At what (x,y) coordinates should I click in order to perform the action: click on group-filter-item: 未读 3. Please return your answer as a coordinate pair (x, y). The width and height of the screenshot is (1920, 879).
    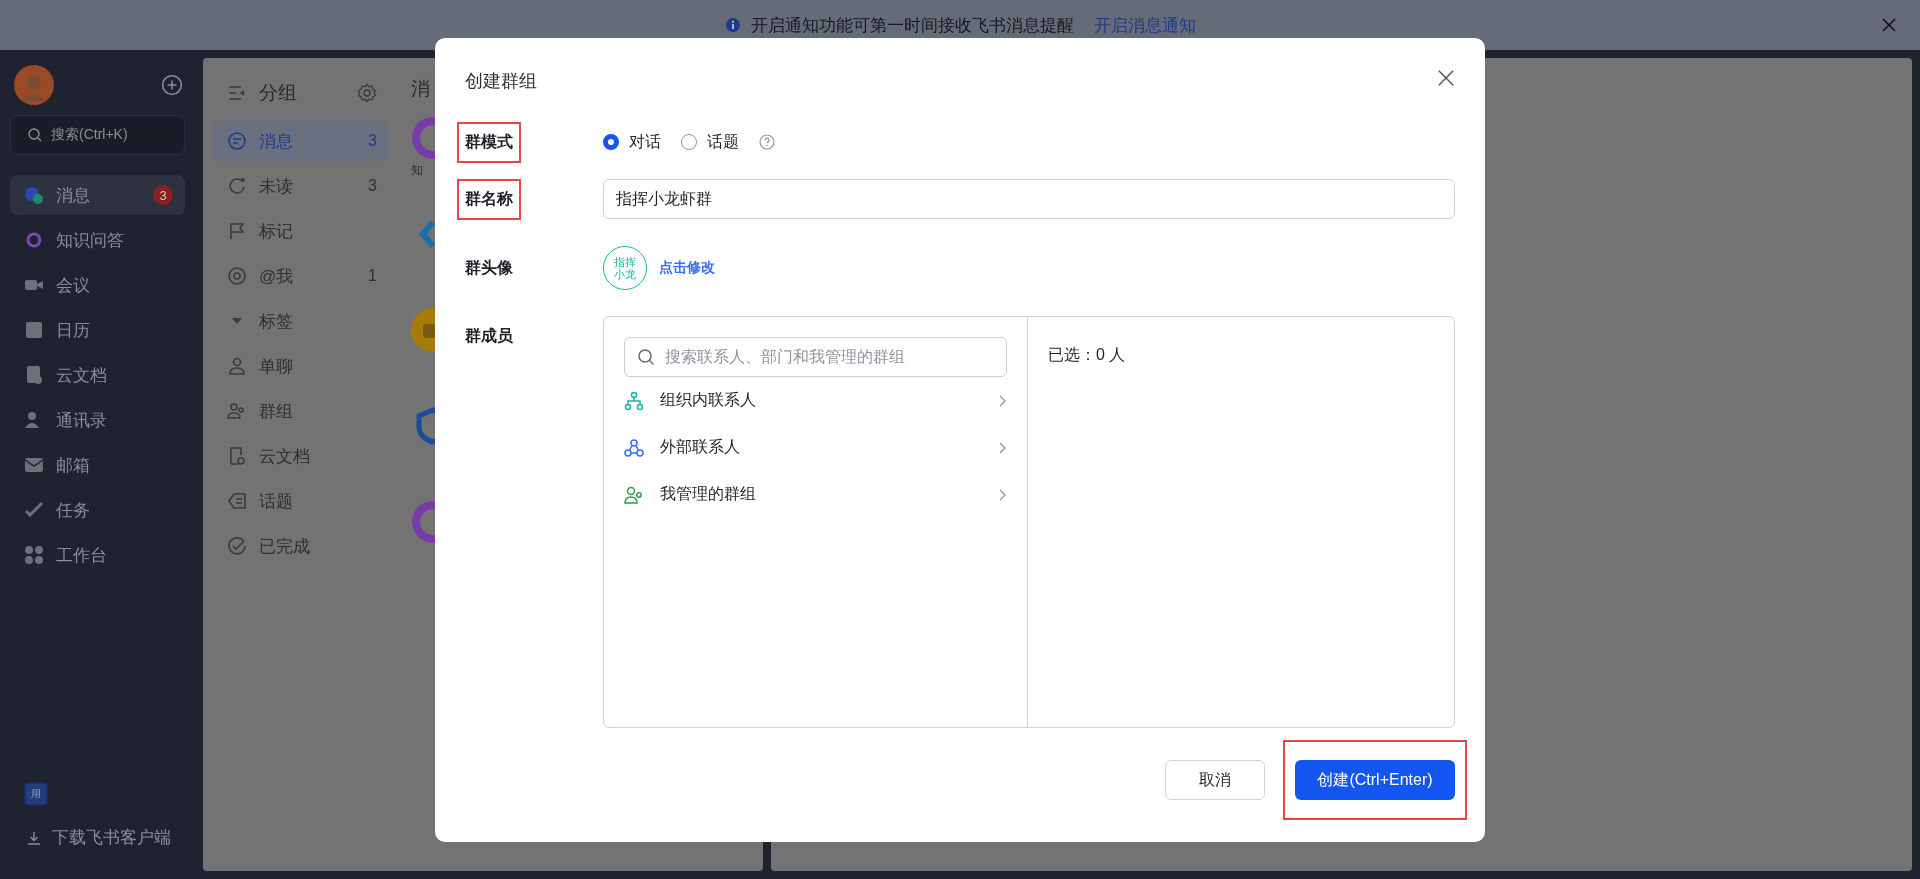
    Looking at the image, I should click on (300, 186).